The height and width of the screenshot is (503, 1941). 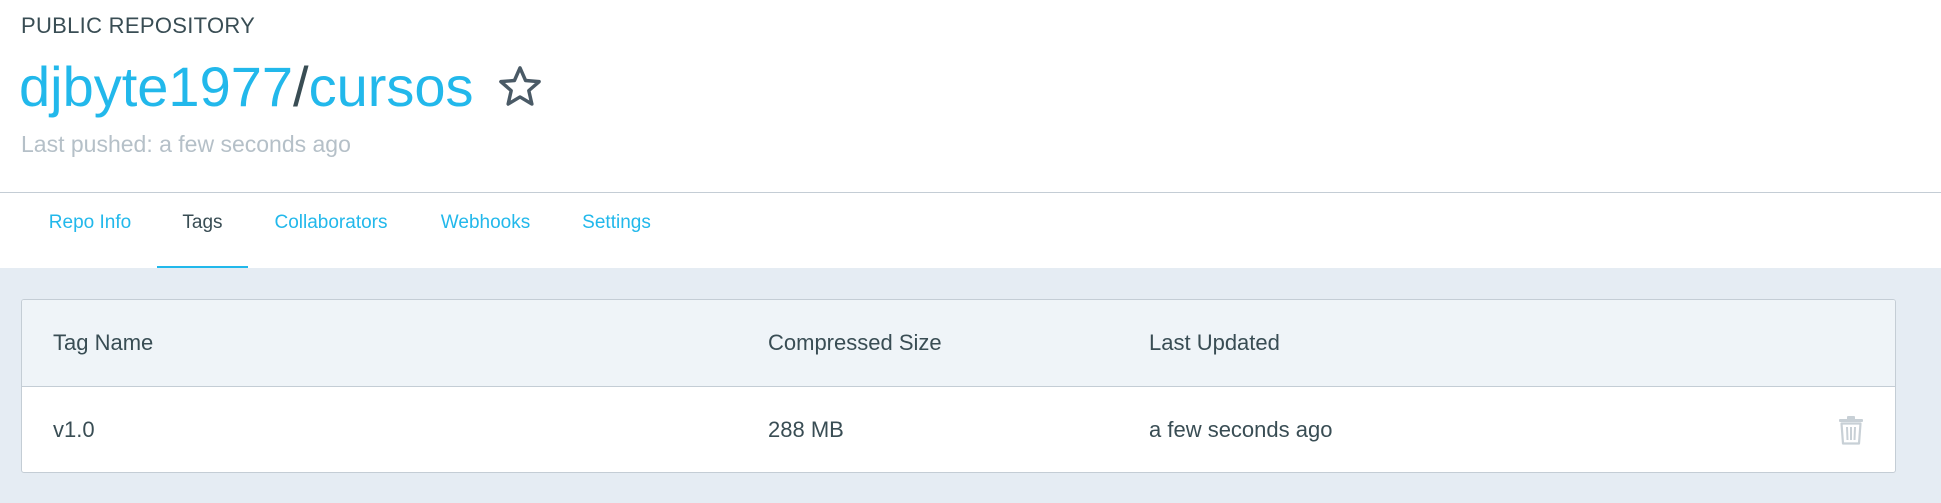 I want to click on repo-visibility-label: PUBLIC REPOSITORY, so click(x=138, y=25).